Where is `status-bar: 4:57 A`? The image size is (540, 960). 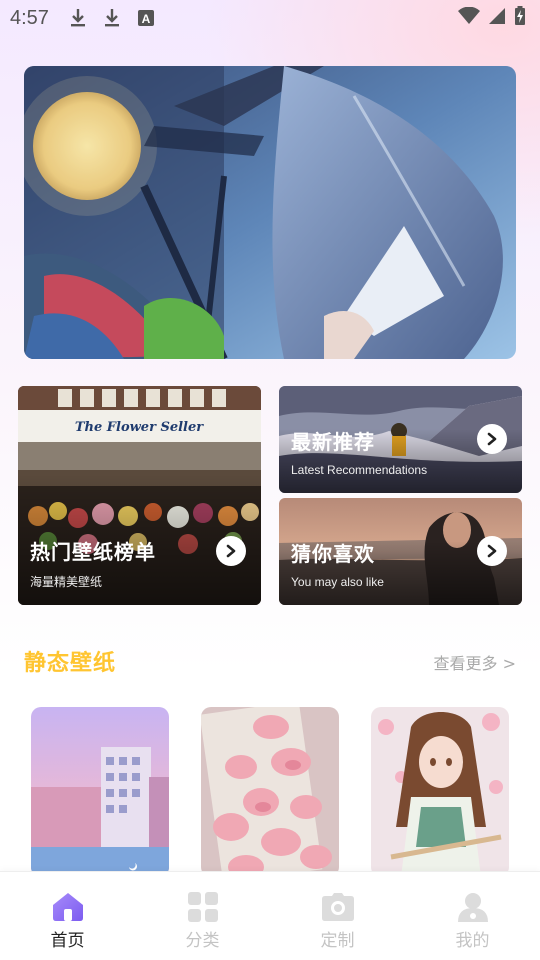
status-bar: 4:57 A is located at coordinates (270, 18).